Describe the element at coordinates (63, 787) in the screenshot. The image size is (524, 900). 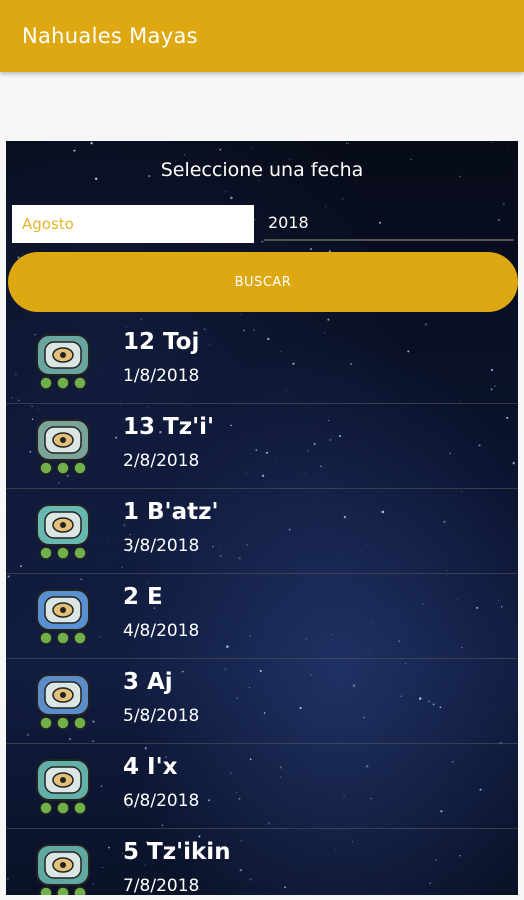
I see `ix-glyph-icon` at that location.